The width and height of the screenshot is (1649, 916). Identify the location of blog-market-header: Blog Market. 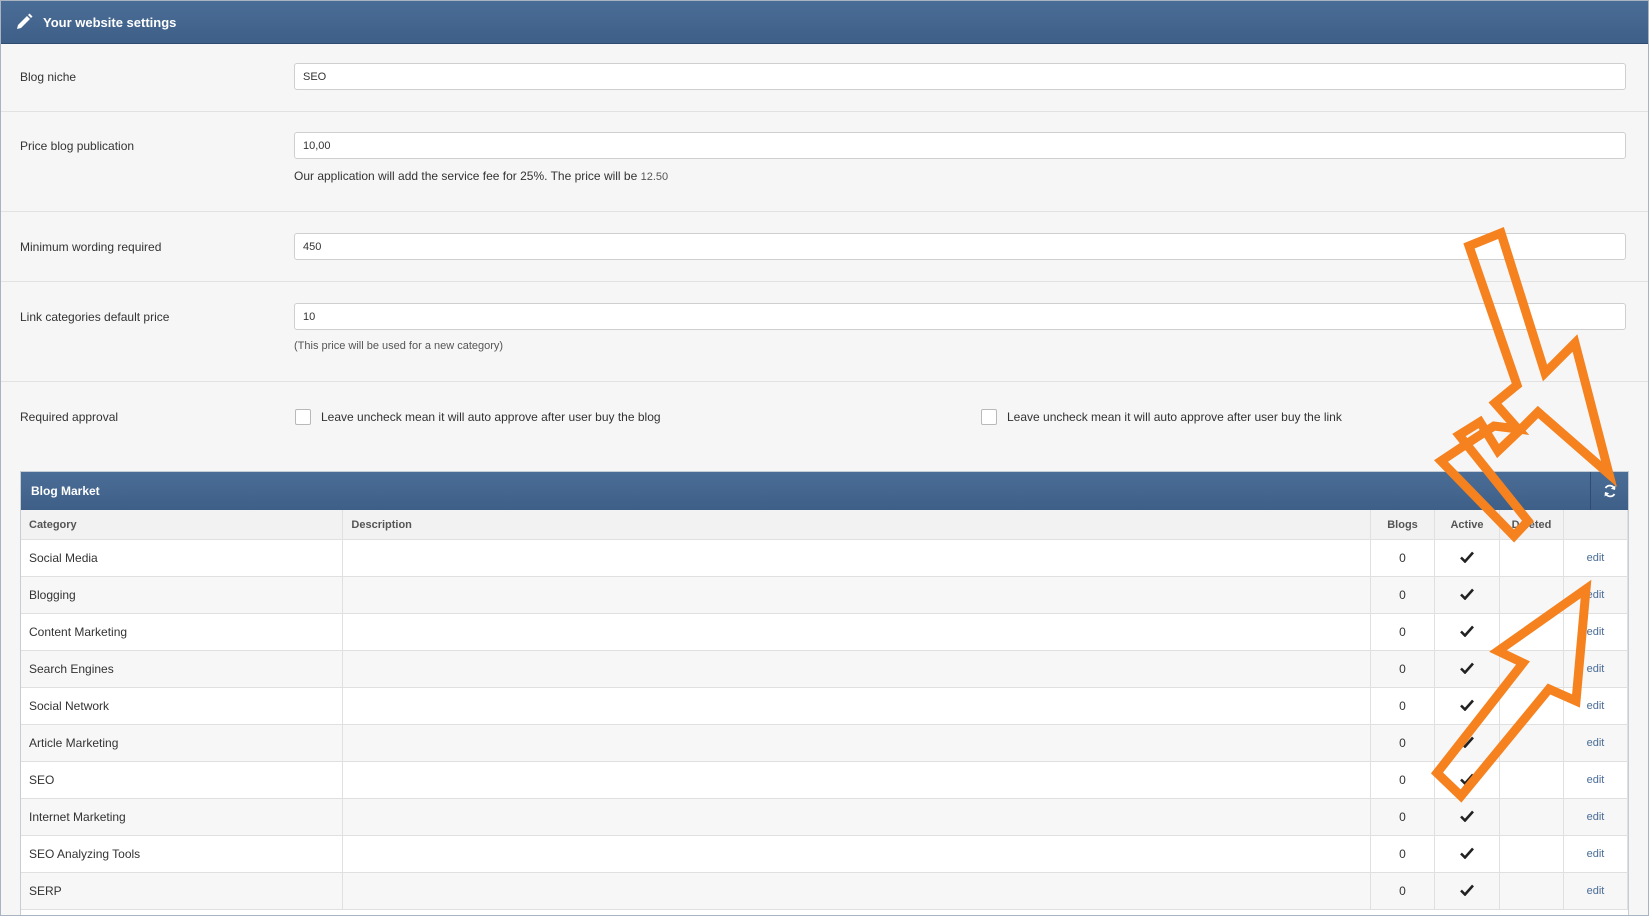
(824, 491).